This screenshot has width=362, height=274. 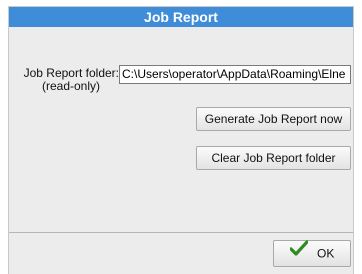 What do you see at coordinates (299, 252) in the screenshot?
I see `checkmark-icon` at bounding box center [299, 252].